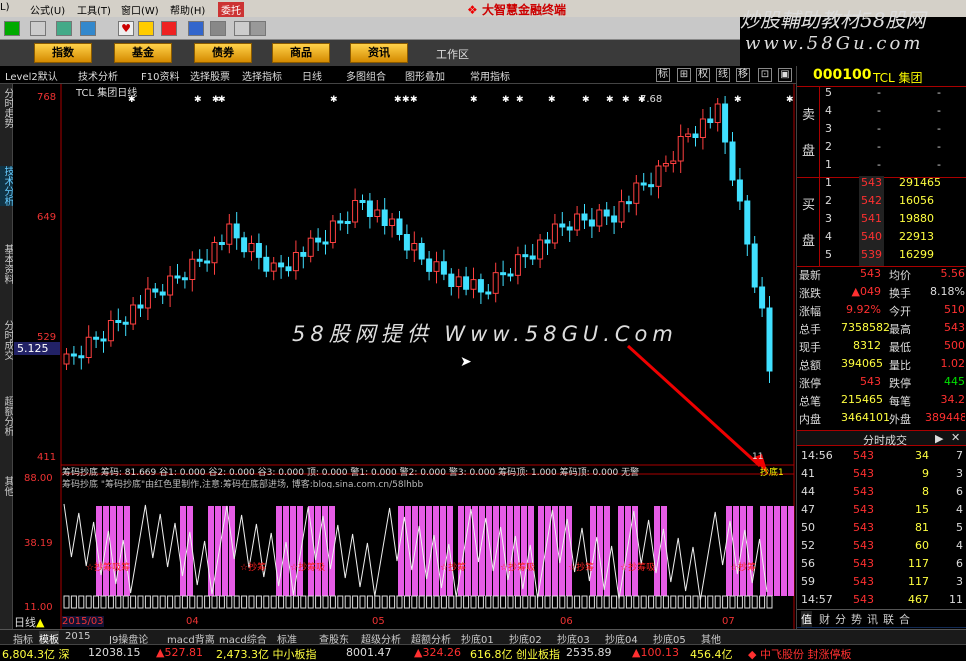 The height and width of the screenshot is (661, 966). Describe the element at coordinates (242, 28) in the screenshot. I see `layout-icon` at that location.